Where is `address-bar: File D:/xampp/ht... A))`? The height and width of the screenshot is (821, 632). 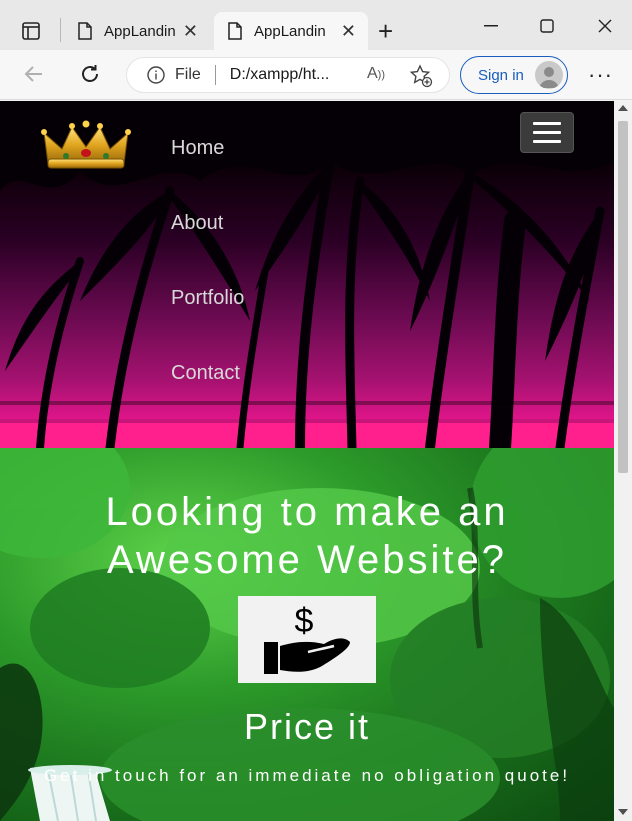
address-bar: File D:/xampp/ht... A)) is located at coordinates (288, 75).